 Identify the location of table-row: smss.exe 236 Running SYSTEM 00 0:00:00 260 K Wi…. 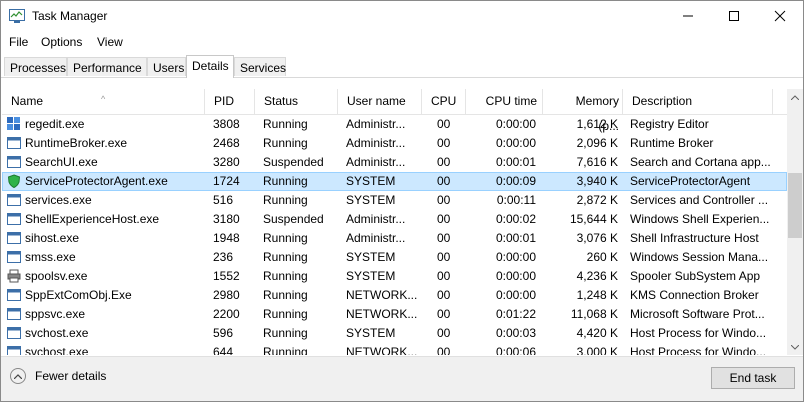
(394, 257).